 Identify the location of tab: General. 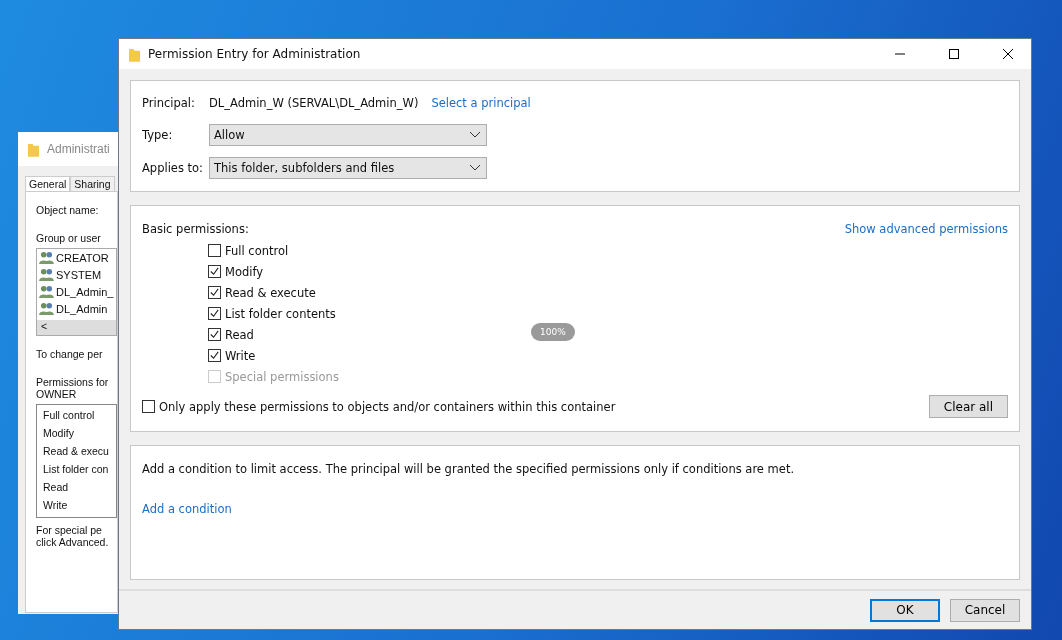
(48, 183).